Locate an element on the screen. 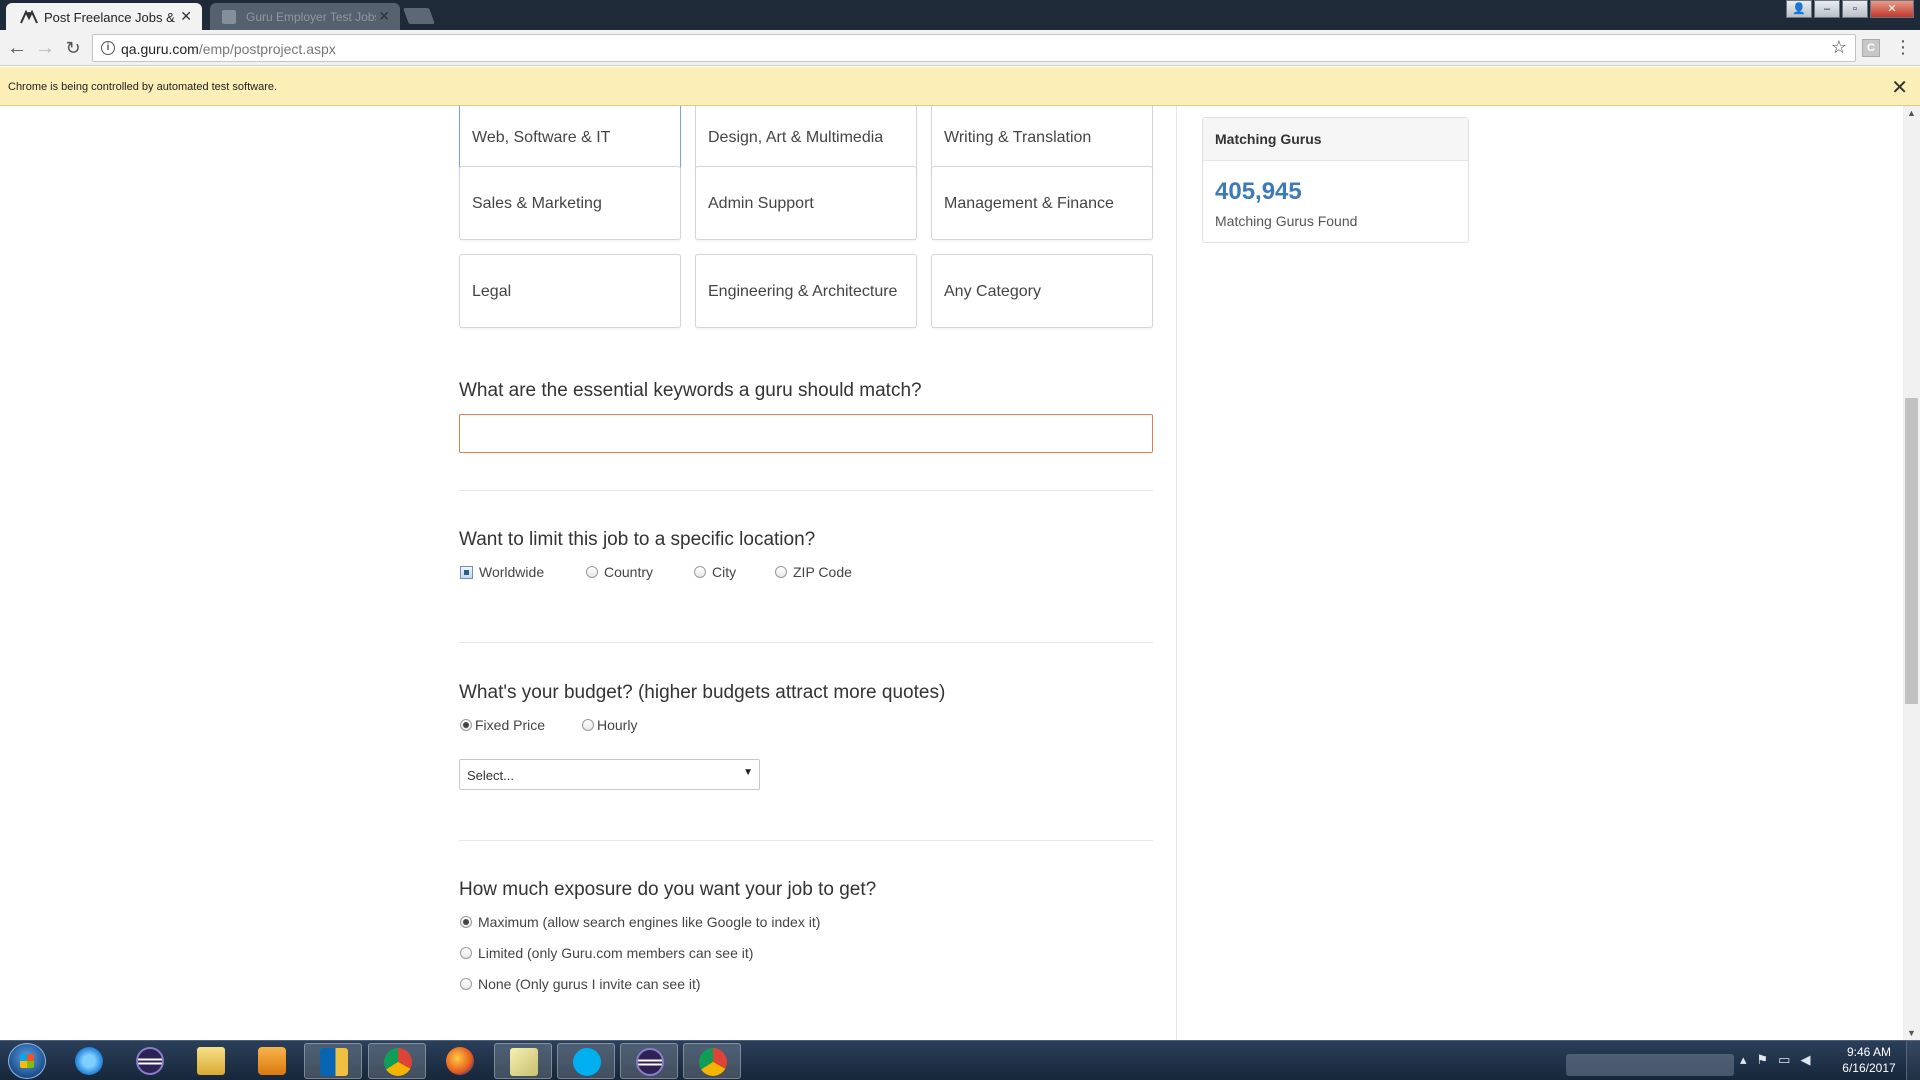 This screenshot has height=1080, width=1920. option-label: Worldwide is located at coordinates (512, 572).